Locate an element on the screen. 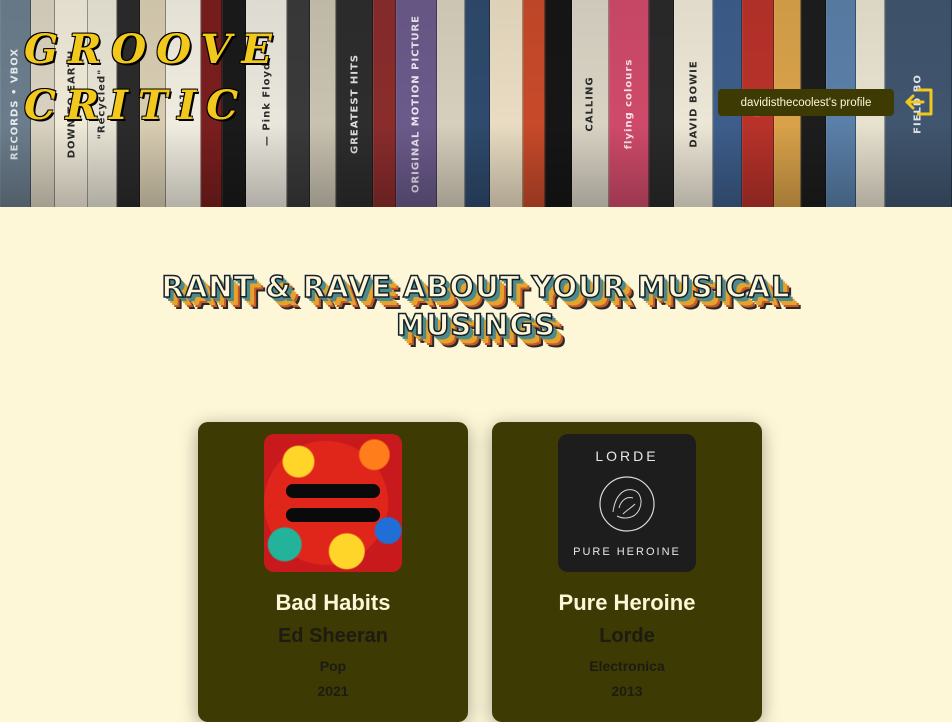  album-title: Bad Habits is located at coordinates (333, 602).